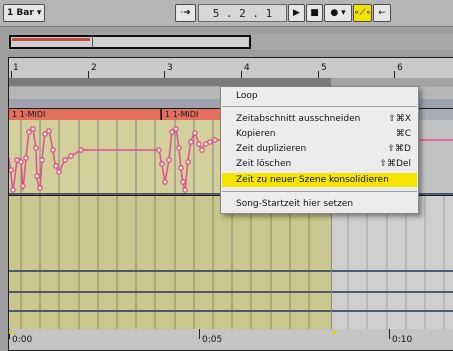  What do you see at coordinates (212, 340) in the screenshot?
I see `time-label: 0:05` at bounding box center [212, 340].